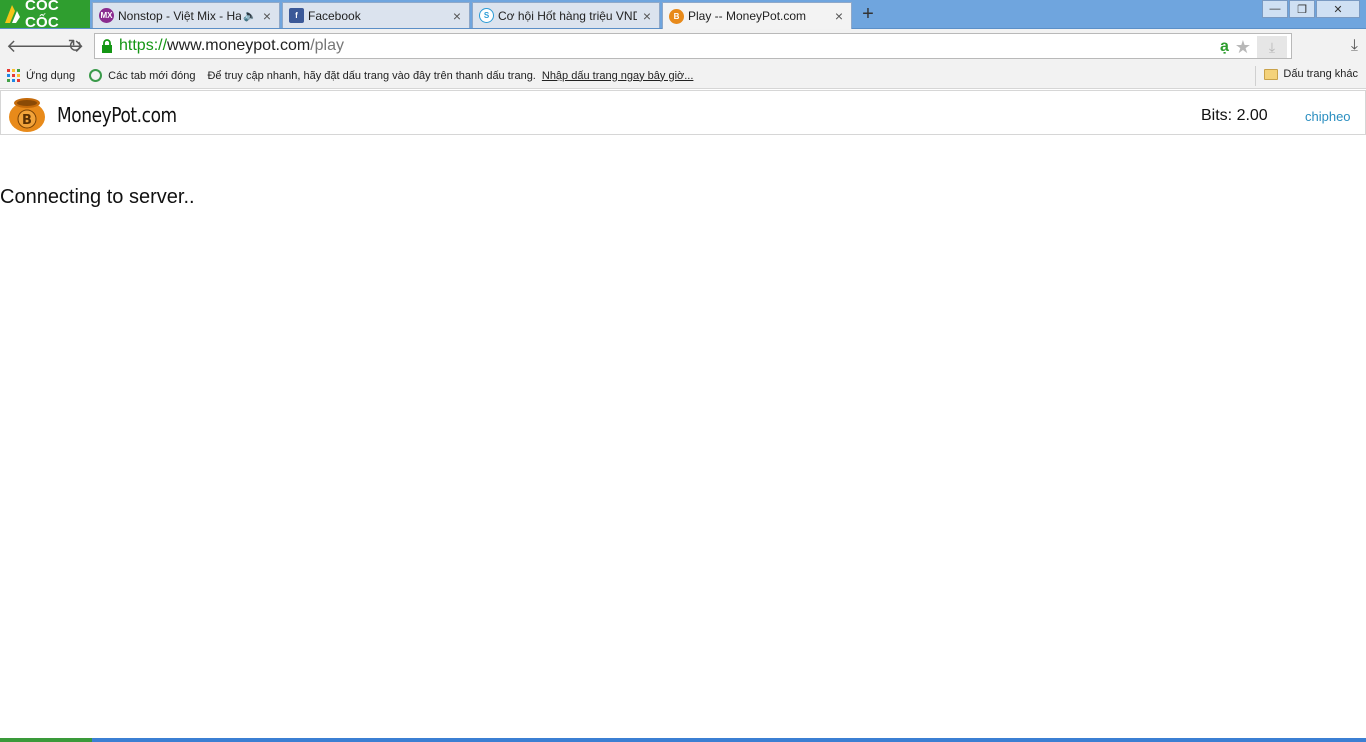 Image resolution: width=1366 pixels, height=742 pixels. What do you see at coordinates (693, 46) in the screenshot?
I see `address-bar: https://www.moneypot.com/play ạ ★ ⤓` at bounding box center [693, 46].